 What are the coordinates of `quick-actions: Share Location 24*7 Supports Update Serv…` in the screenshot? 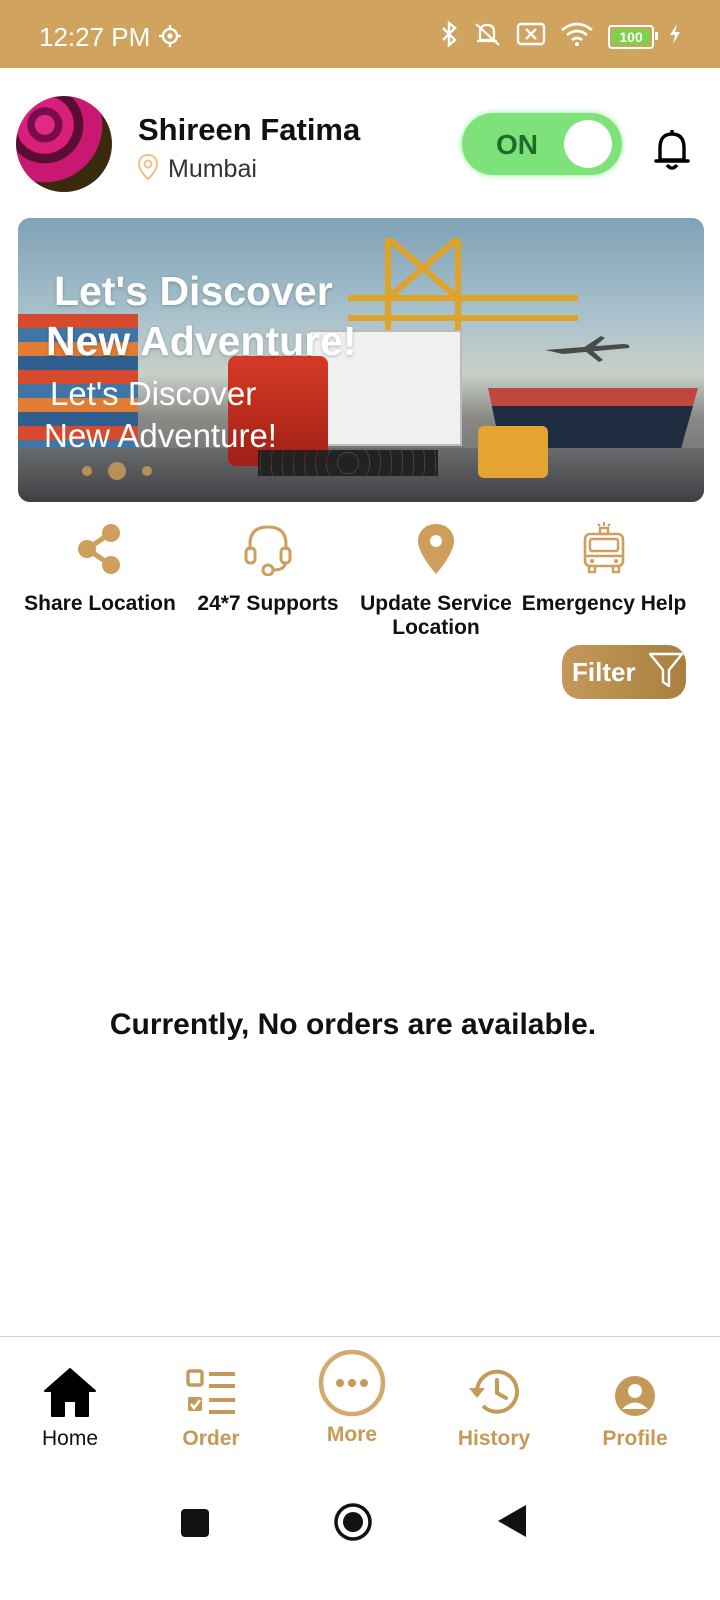 It's located at (360, 580).